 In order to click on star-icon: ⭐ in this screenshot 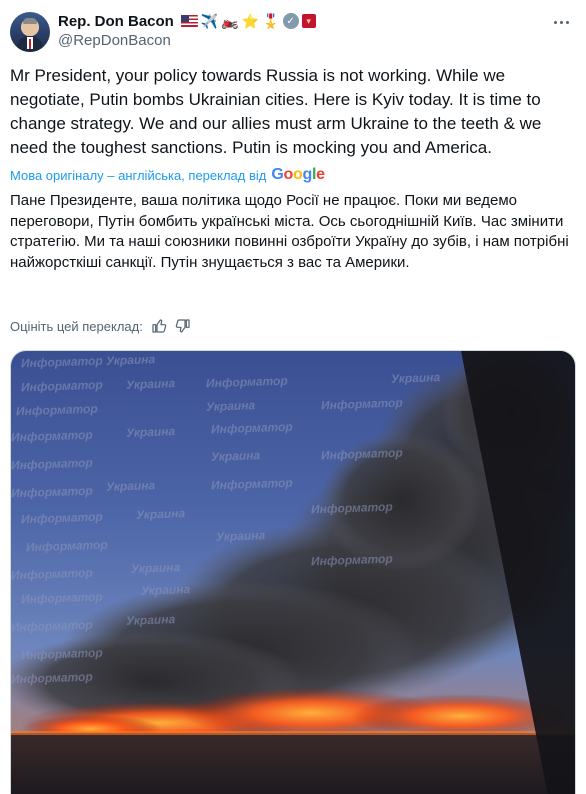, I will do `click(250, 21)`.